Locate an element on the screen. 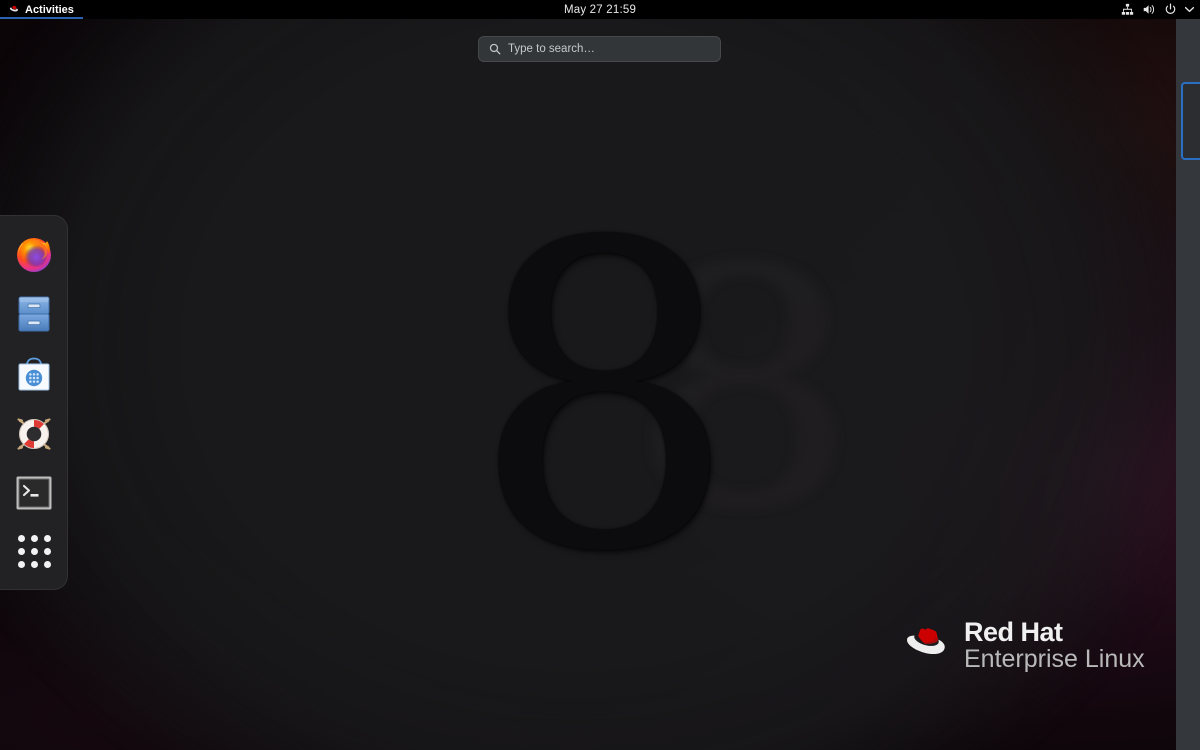 This screenshot has width=1200, height=750. redhat-fedora-logo-icon is located at coordinates (926, 641).